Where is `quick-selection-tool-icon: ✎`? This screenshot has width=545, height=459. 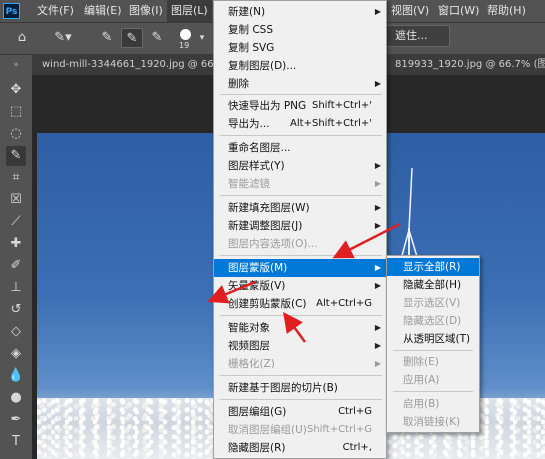 quick-selection-tool-icon: ✎ is located at coordinates (16, 156).